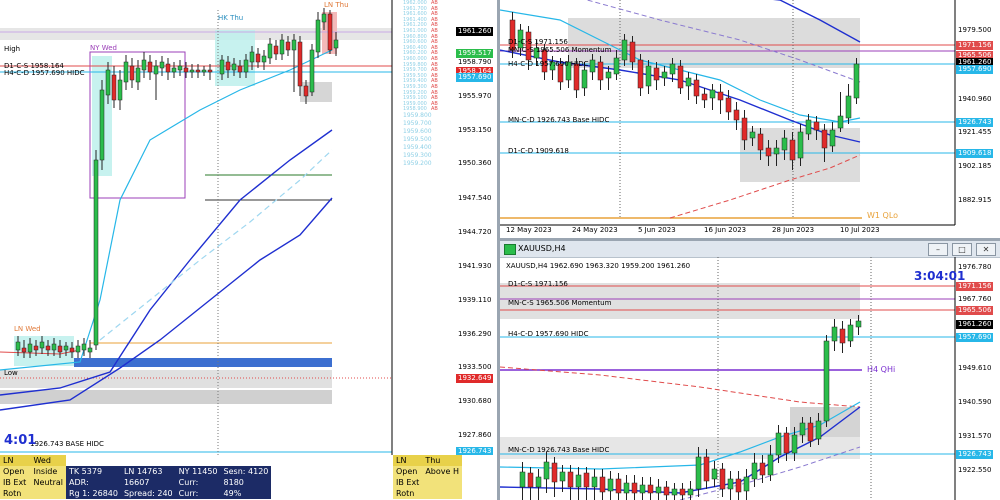  Describe the element at coordinates (793, 230) in the screenshot. I see `date-4: 28 Jun 2023` at that location.